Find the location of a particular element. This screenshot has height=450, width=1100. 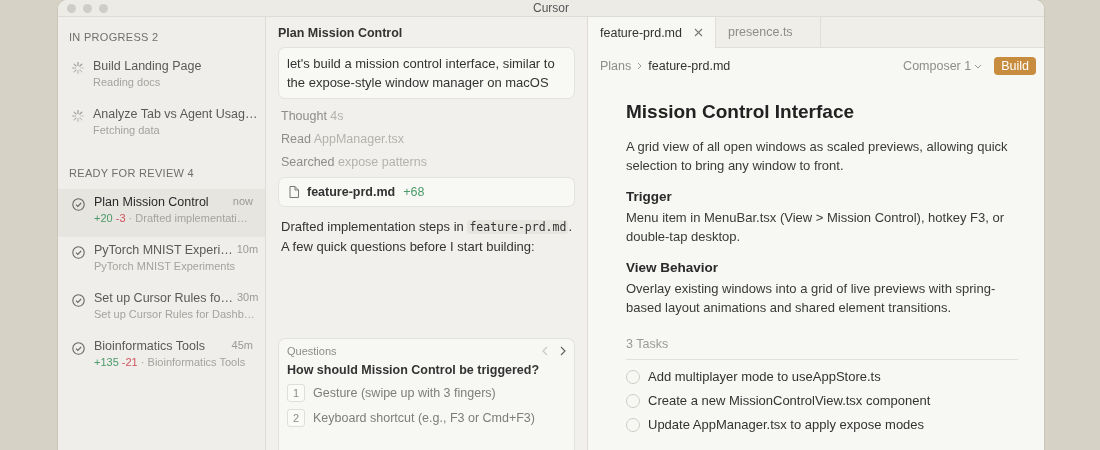

answer-option: Keyboard shortcut (e.g., F3 or Cmd+F3) is located at coordinates (424, 418).